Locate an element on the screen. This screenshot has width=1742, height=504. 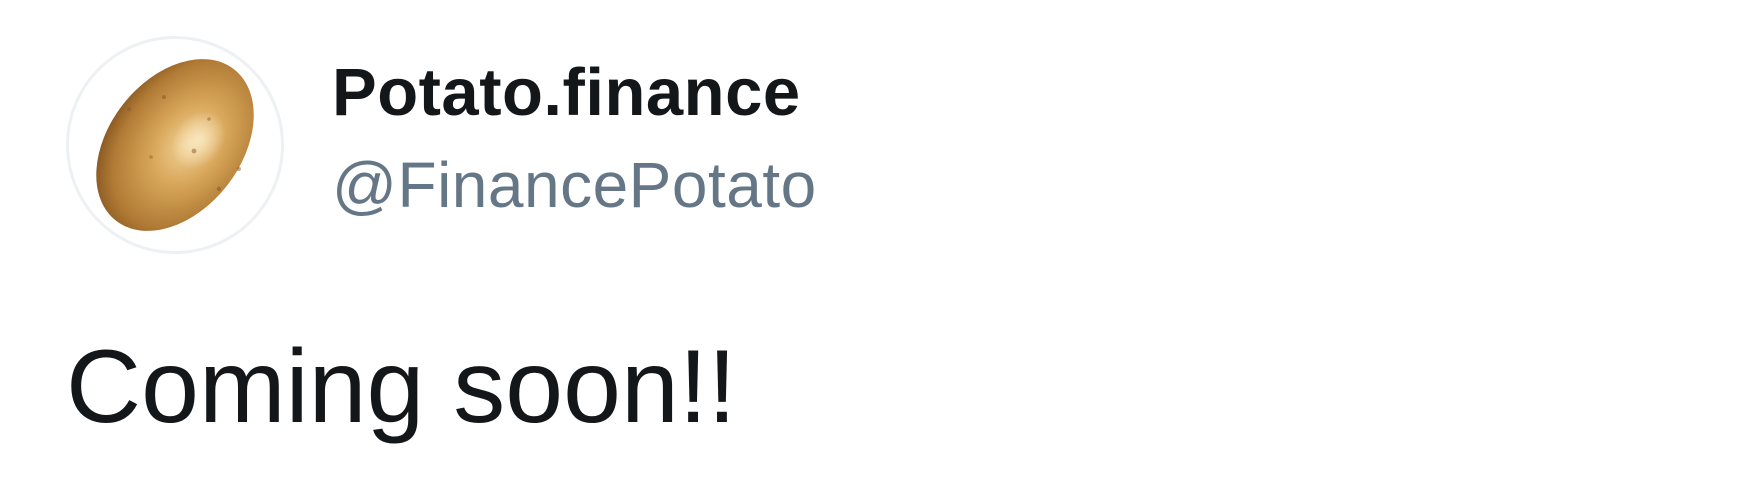
potato-icon is located at coordinates (175, 145).